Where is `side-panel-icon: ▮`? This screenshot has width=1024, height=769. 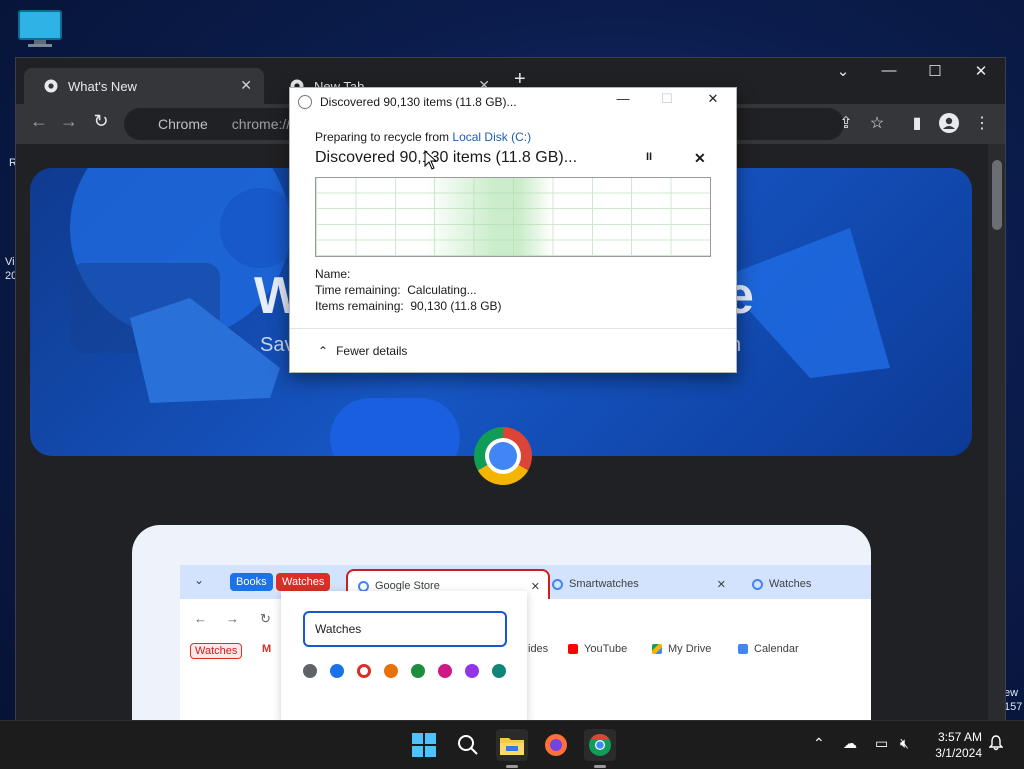
side-panel-icon: ▮ is located at coordinates (917, 123).